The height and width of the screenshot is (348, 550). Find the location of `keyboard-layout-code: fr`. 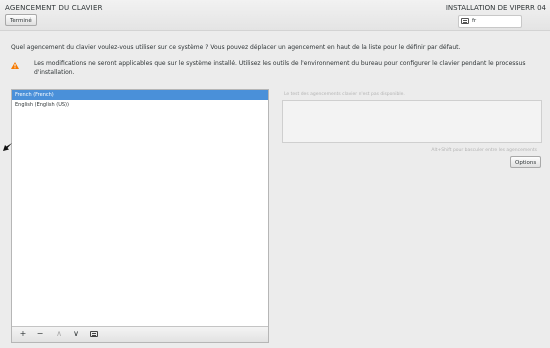

keyboard-layout-code: fr is located at coordinates (474, 21).